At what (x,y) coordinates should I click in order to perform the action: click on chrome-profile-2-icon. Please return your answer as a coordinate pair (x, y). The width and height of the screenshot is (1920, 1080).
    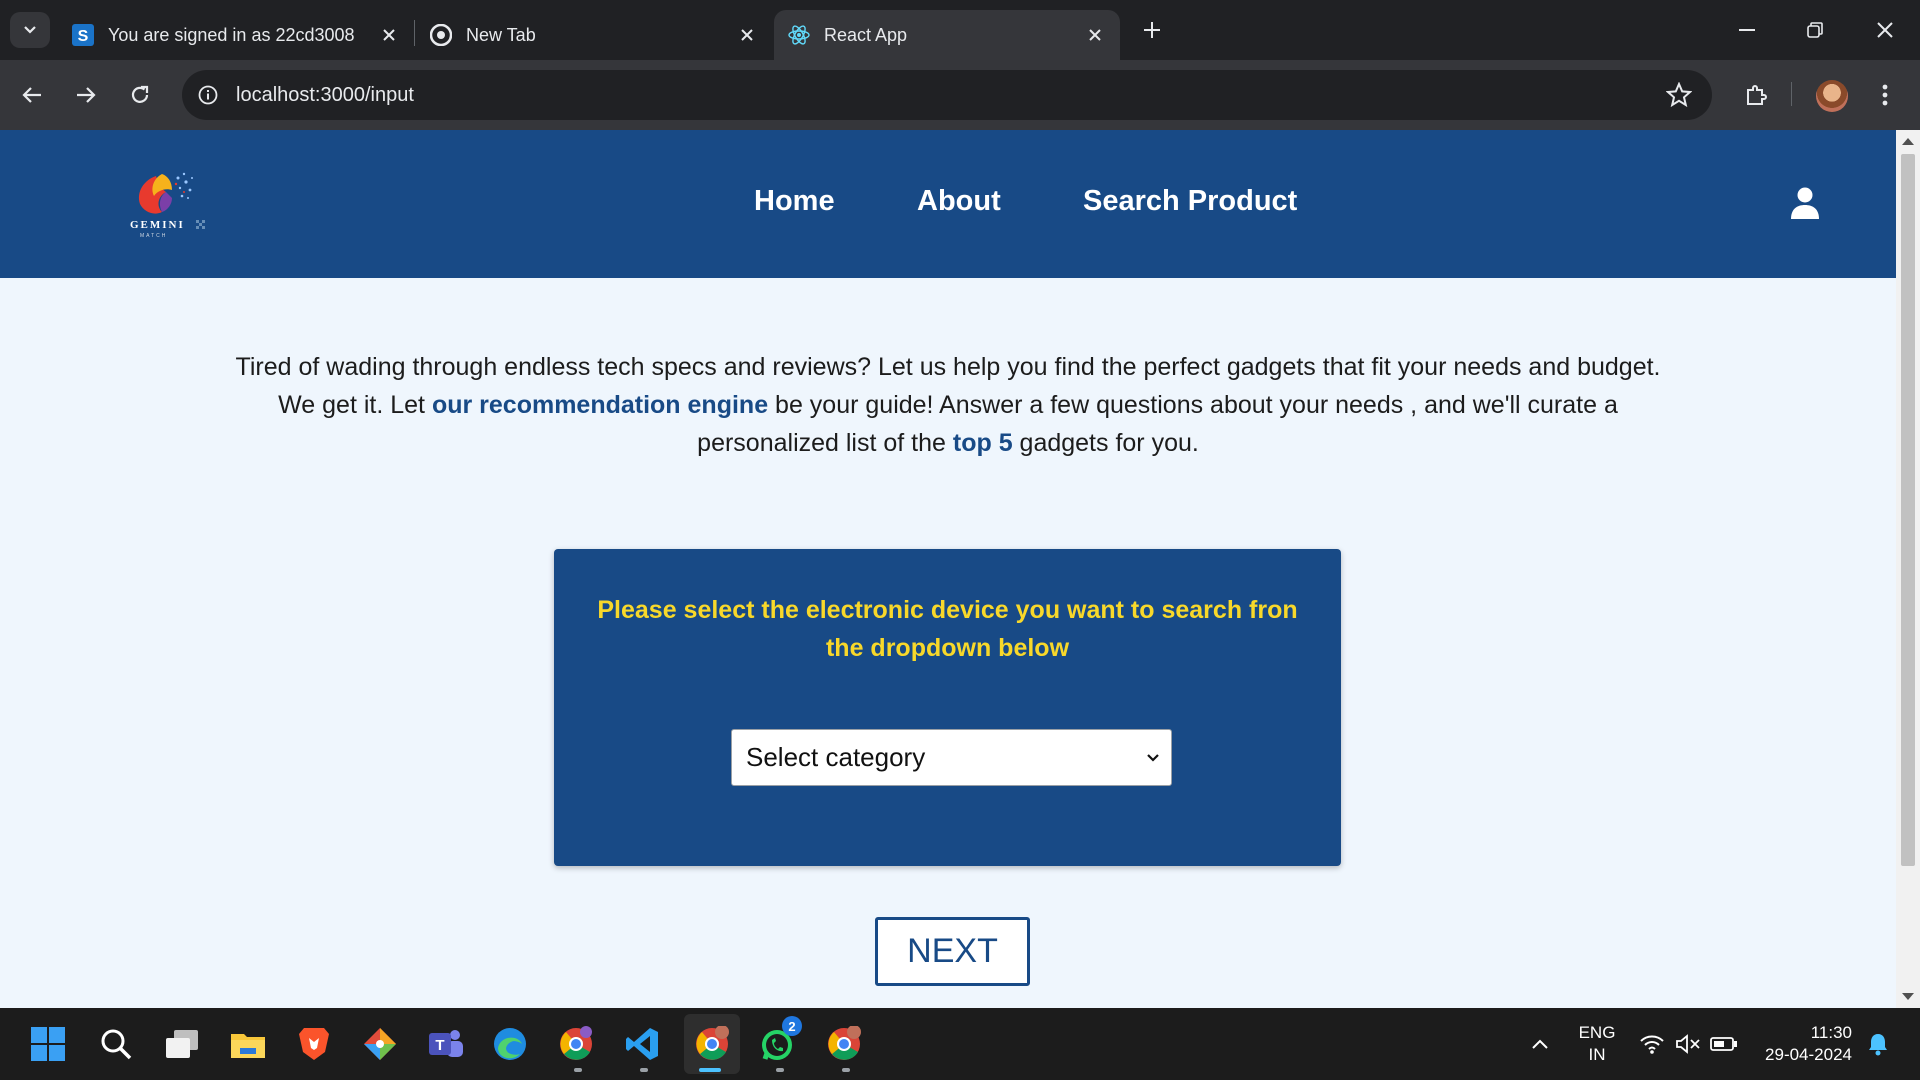
    Looking at the image, I should click on (844, 1044).